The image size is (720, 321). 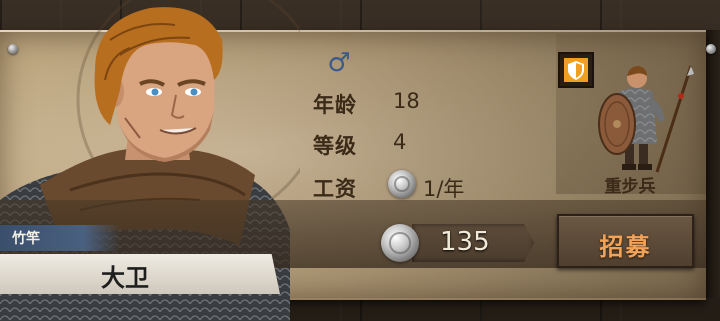 I want to click on heavy-infantry-figure, so click(x=646, y=119).